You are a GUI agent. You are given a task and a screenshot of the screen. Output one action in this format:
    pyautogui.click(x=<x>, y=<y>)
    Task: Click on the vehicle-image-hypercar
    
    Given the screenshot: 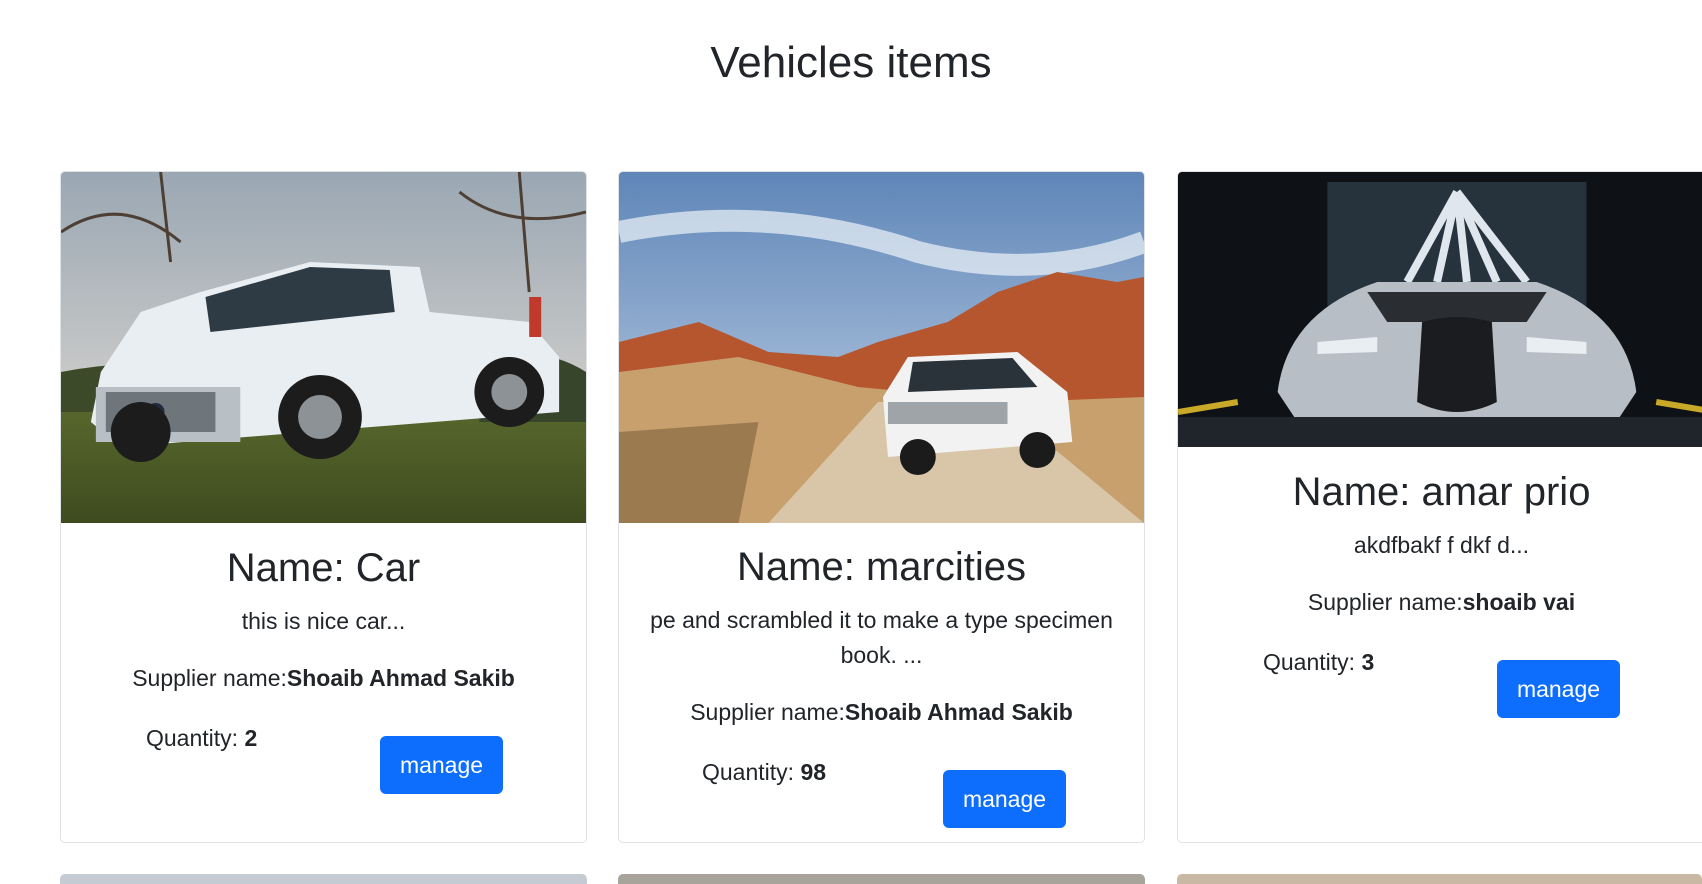 What is the action you would take?
    pyautogui.click(x=1440, y=309)
    